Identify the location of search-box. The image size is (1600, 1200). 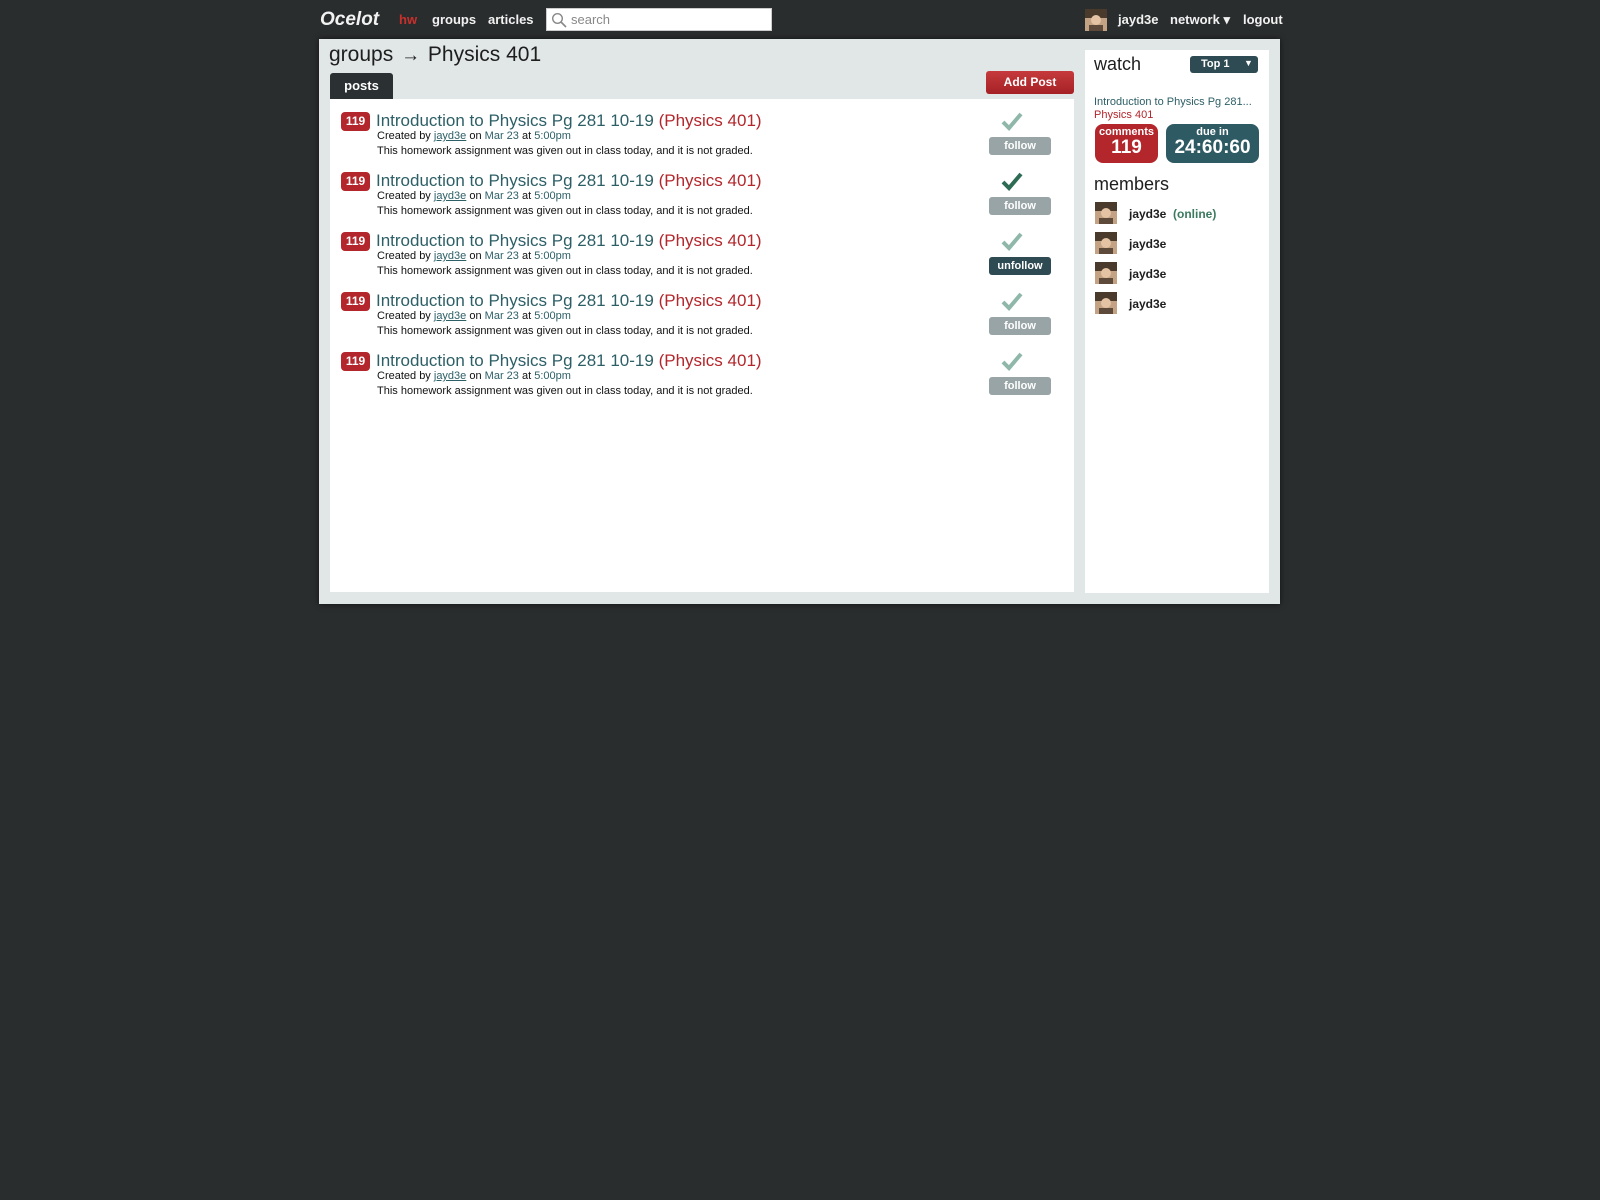
(659, 19).